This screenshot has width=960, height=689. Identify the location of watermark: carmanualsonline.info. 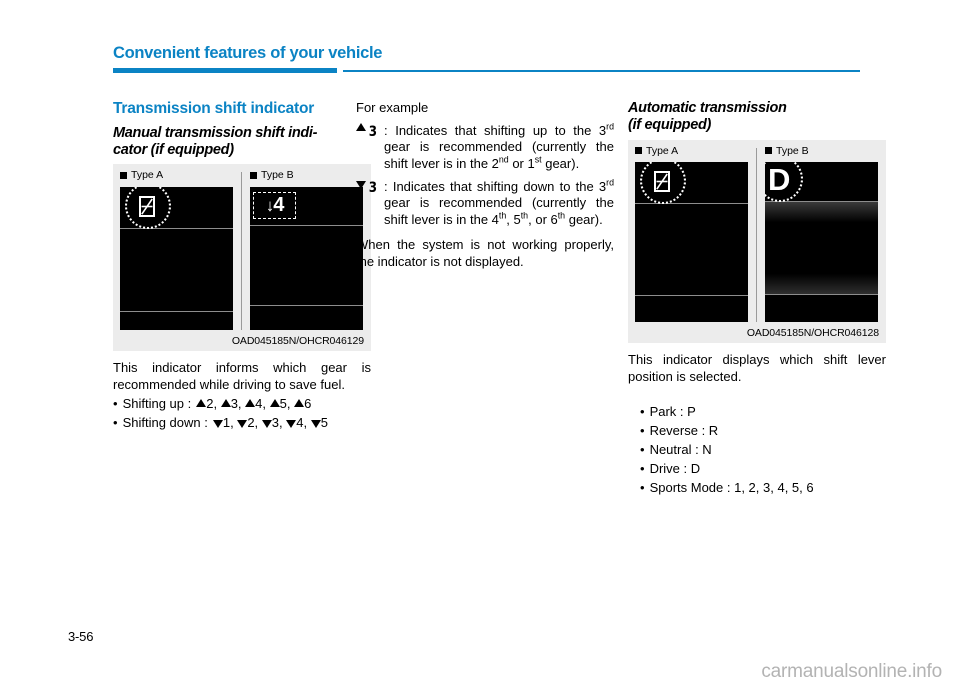
(851, 671).